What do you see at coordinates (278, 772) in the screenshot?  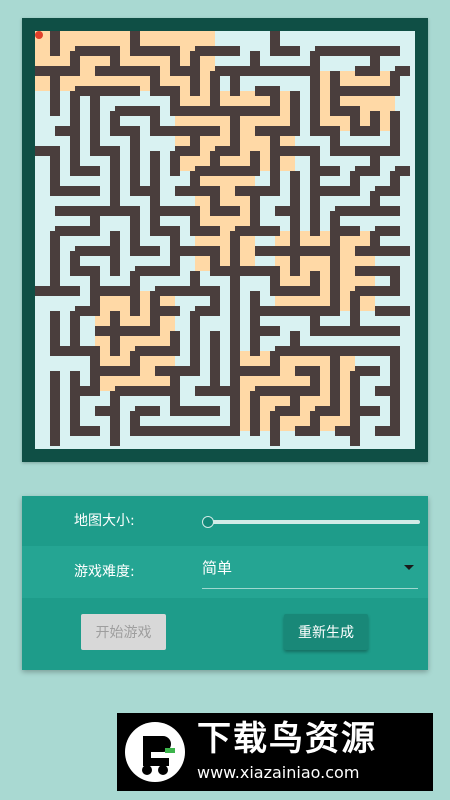 I see `watermark-url: www.xiazainiao.com` at bounding box center [278, 772].